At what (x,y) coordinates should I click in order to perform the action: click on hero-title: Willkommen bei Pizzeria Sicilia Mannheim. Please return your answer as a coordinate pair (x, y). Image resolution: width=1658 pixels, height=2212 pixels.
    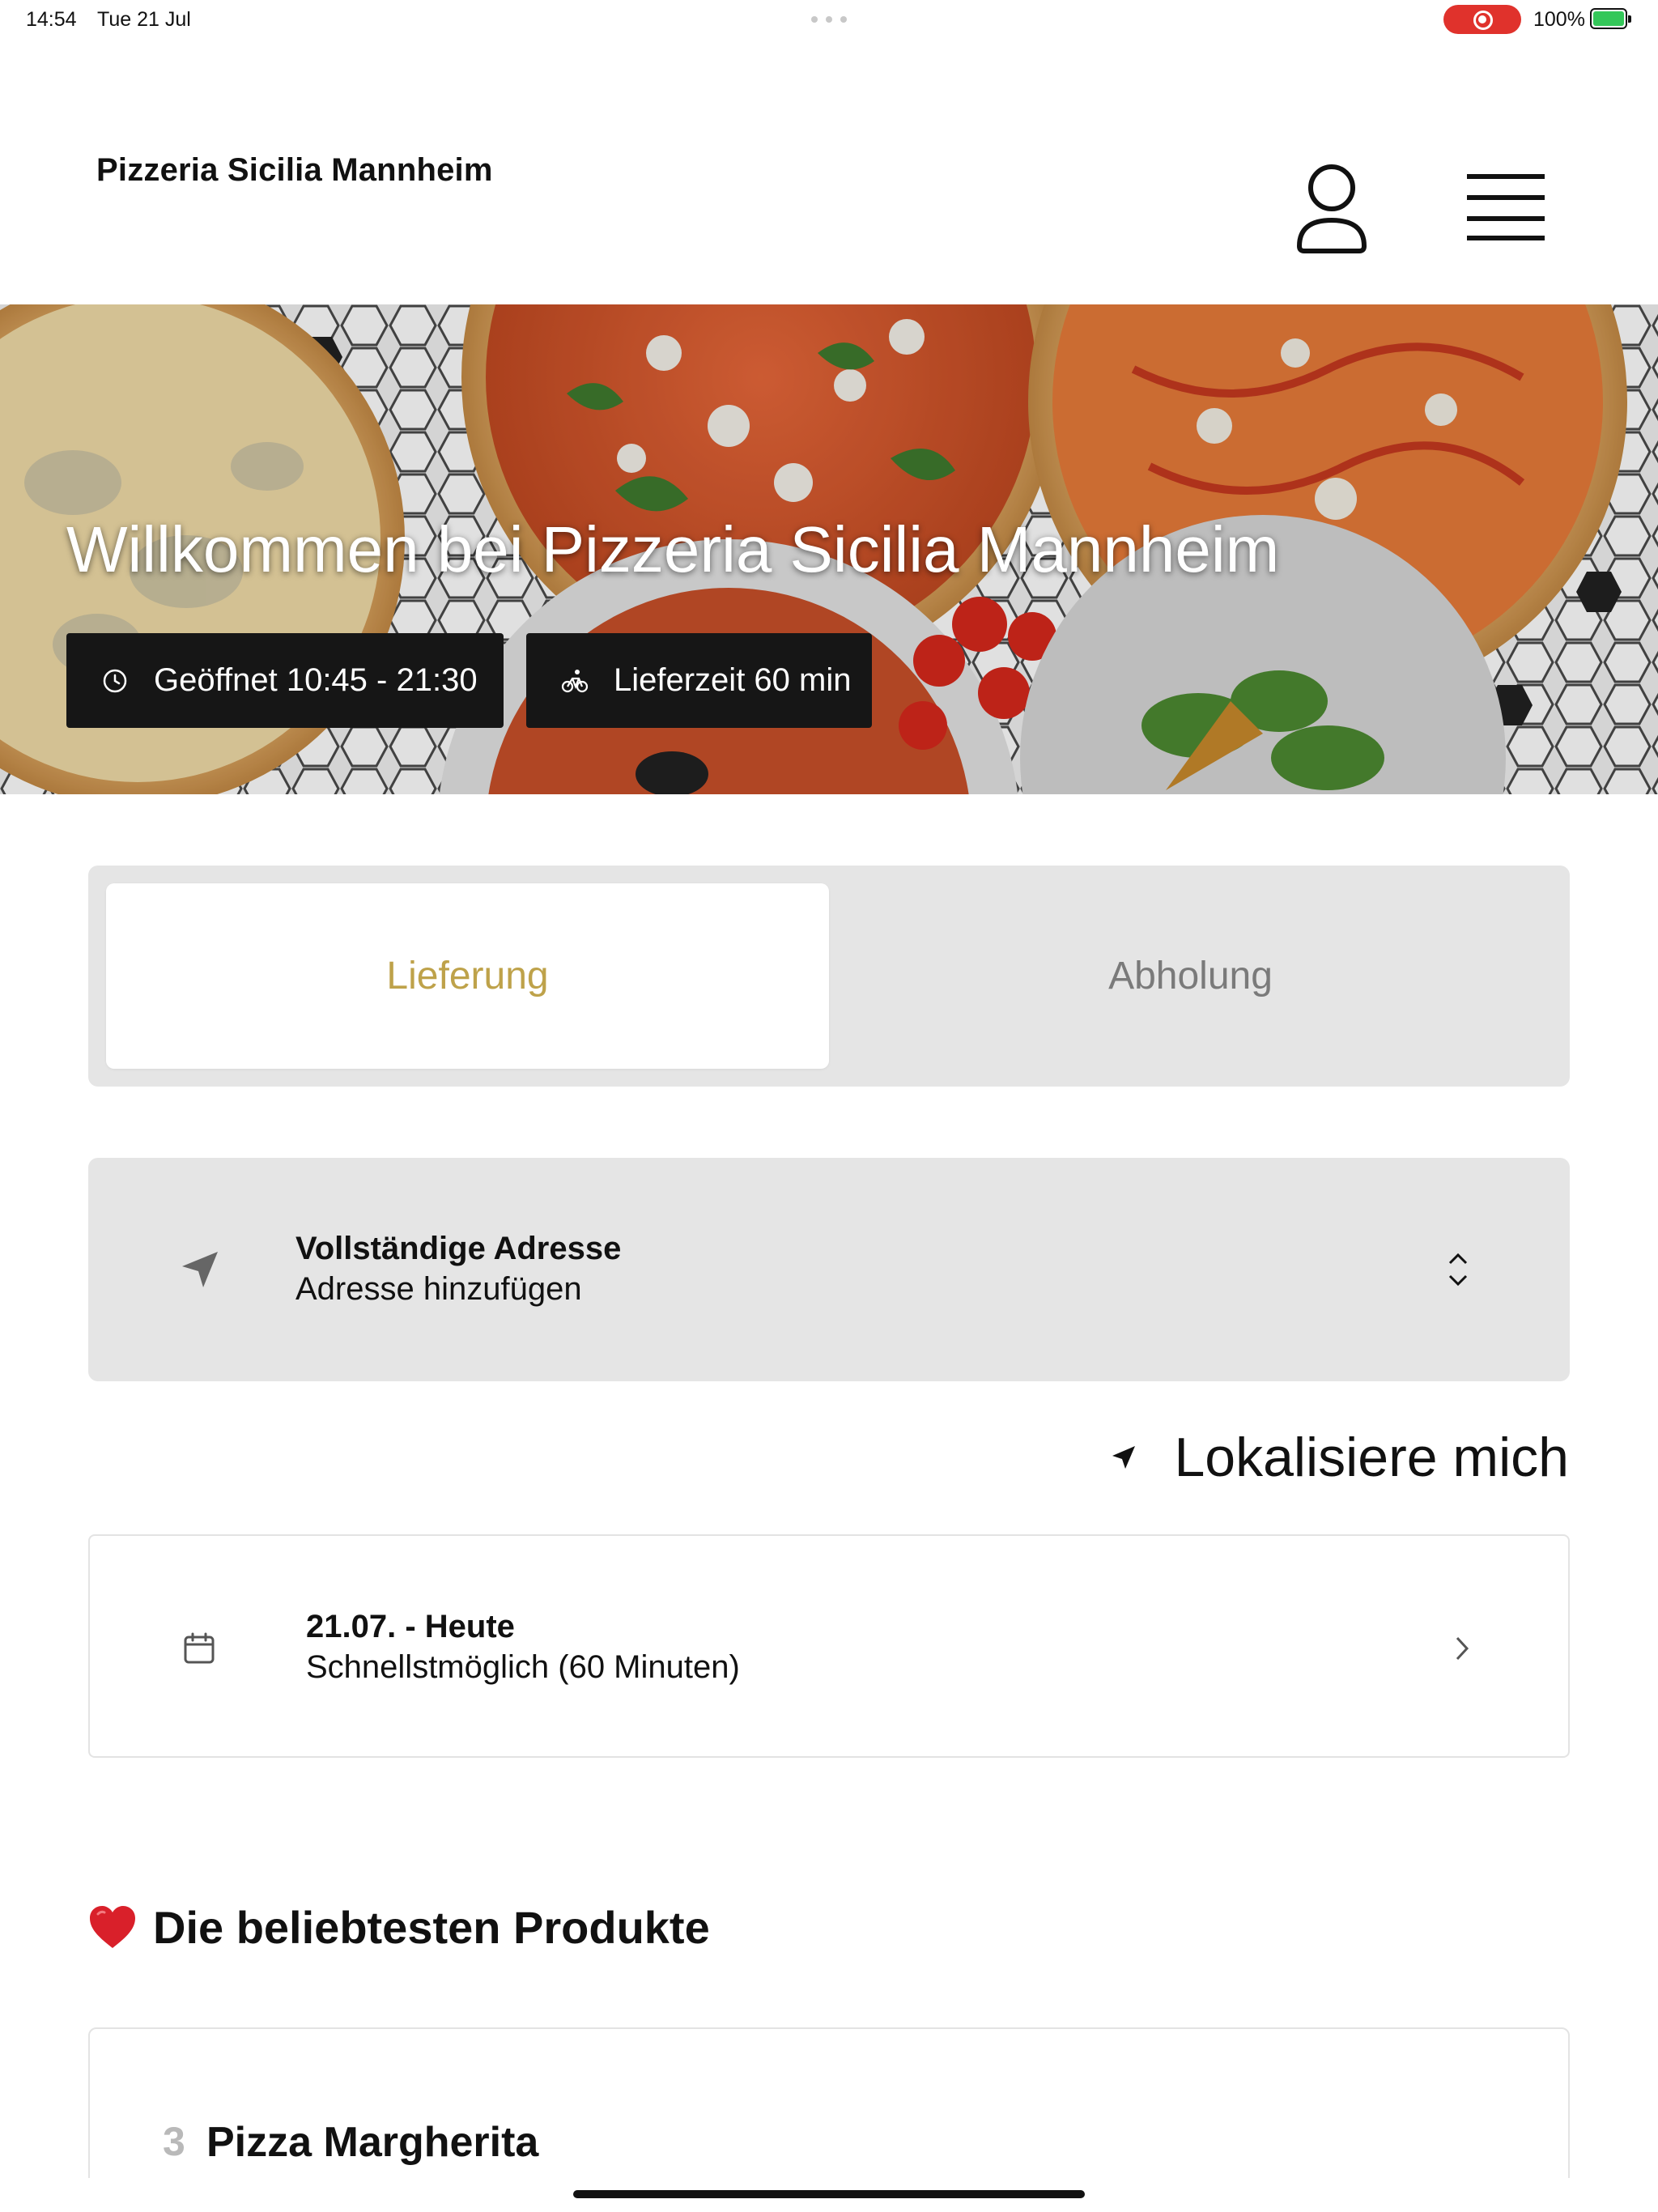
    Looking at the image, I should click on (673, 549).